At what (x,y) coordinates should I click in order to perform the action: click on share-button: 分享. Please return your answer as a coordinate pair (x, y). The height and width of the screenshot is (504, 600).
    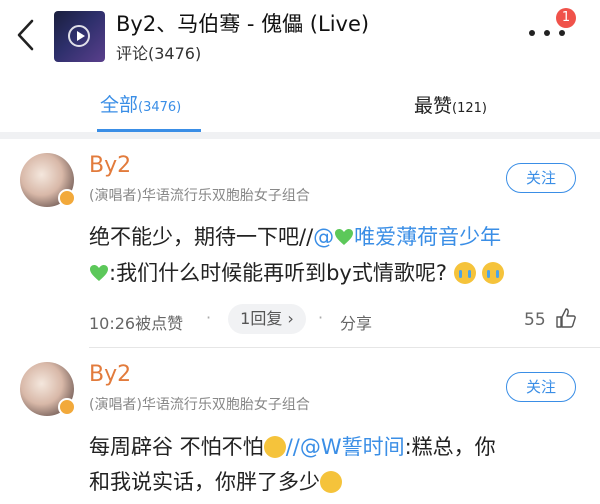
    Looking at the image, I should click on (356, 322).